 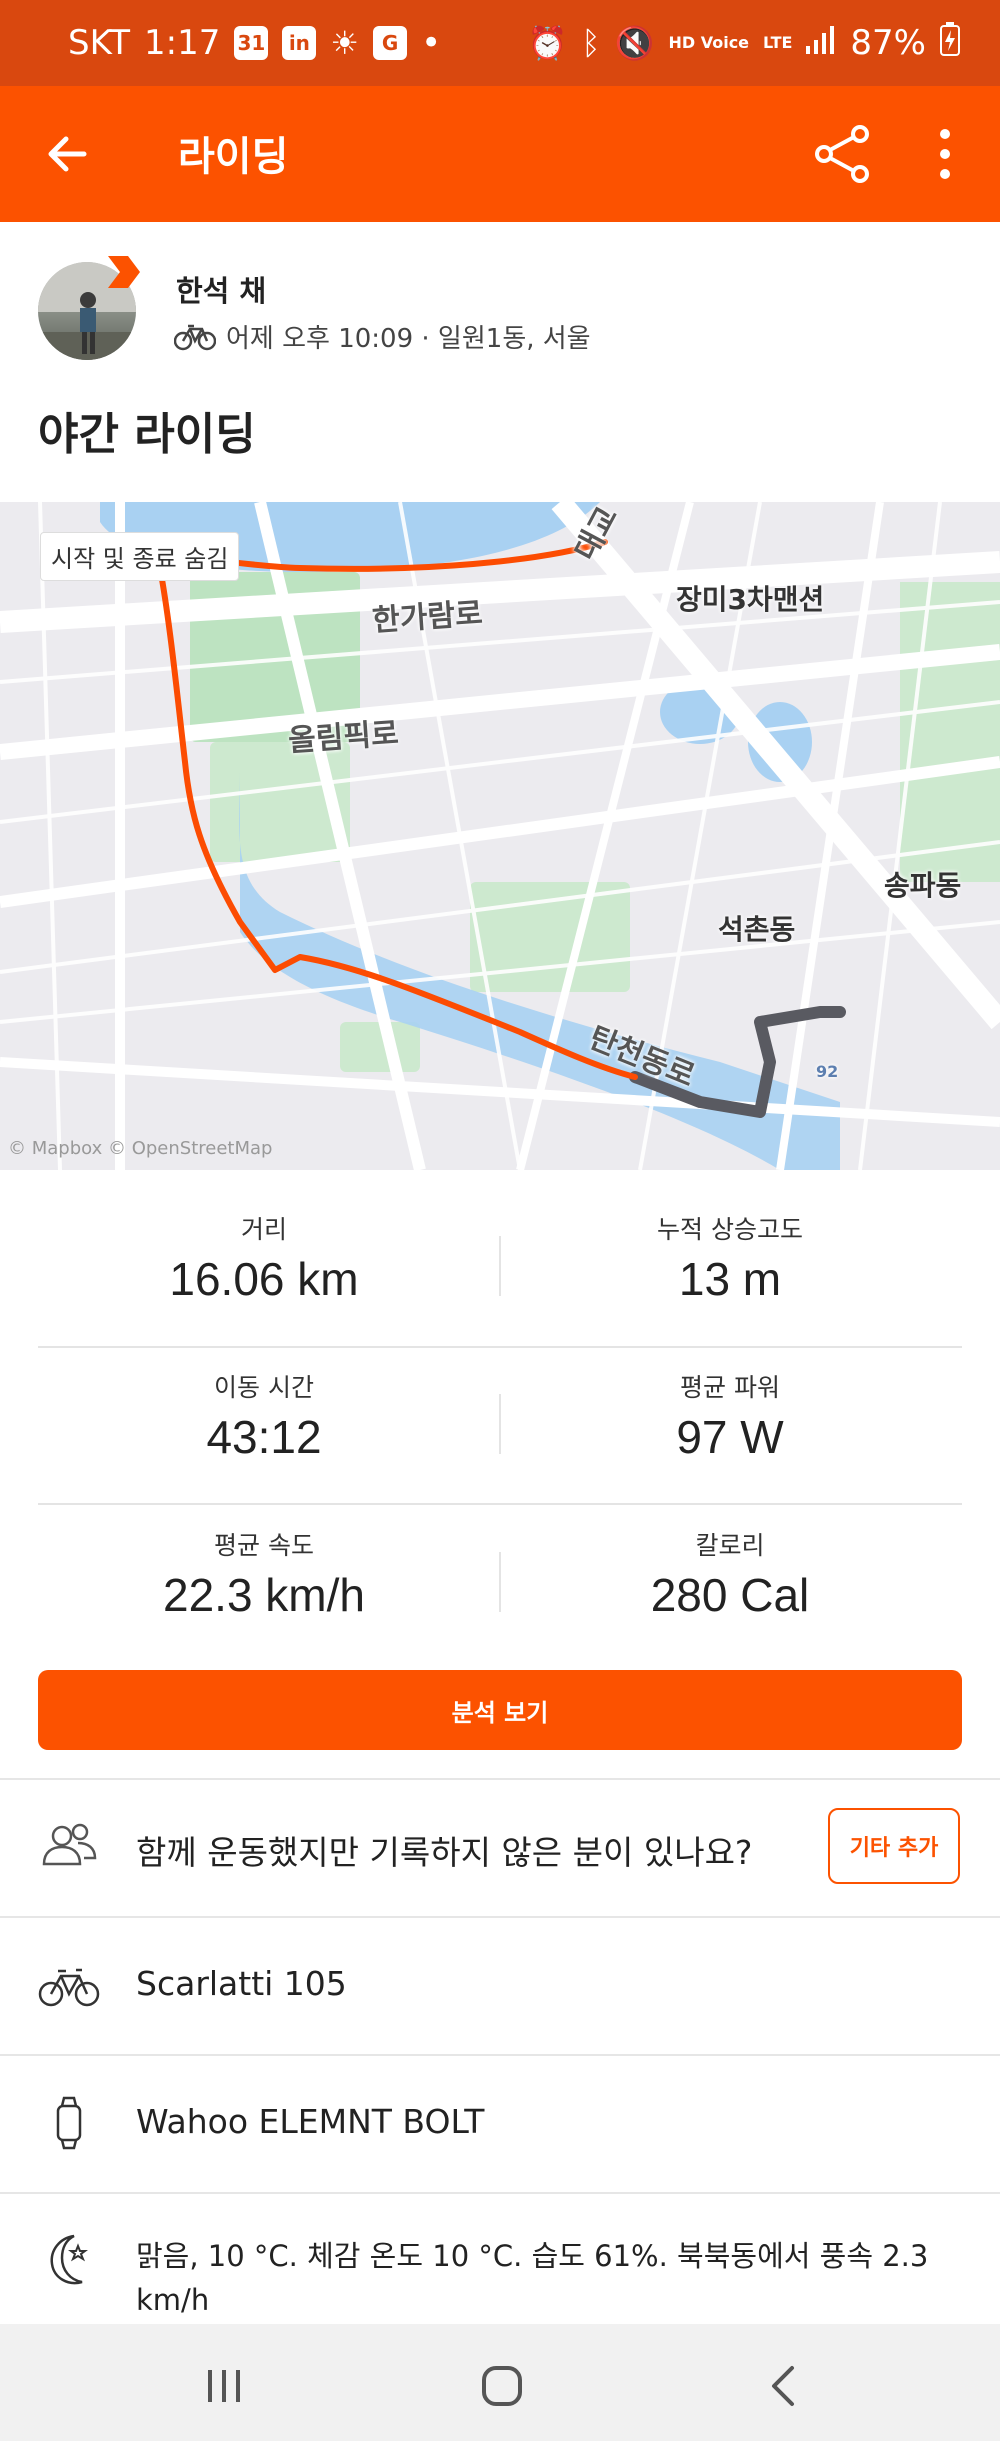 I want to click on status-left: SKT 1:17 31 in ☀ G •, so click(x=254, y=43).